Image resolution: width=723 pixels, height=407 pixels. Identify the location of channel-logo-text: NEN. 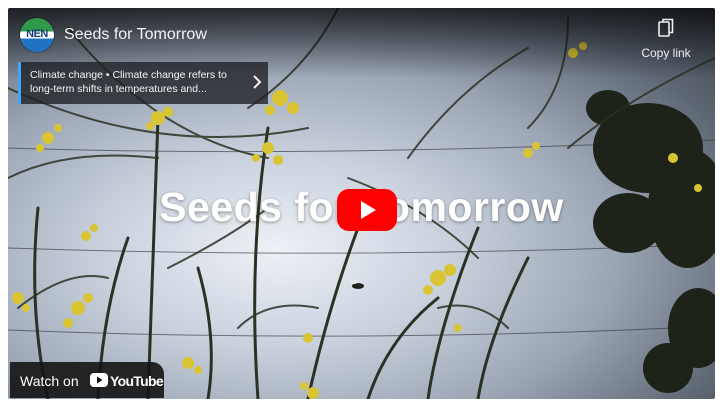
(37, 34).